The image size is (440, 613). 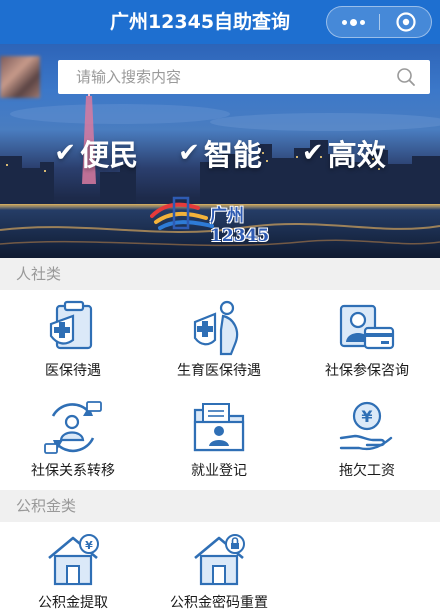 What do you see at coordinates (244, 77) in the screenshot?
I see `search-input: 请输入搜索内容` at bounding box center [244, 77].